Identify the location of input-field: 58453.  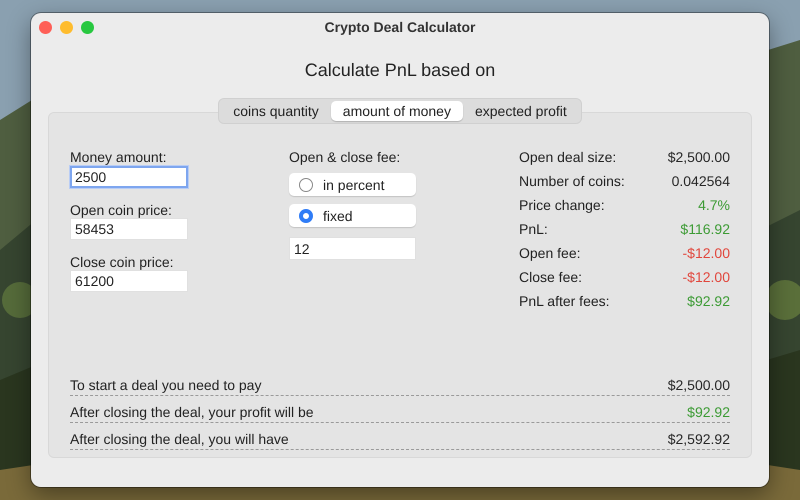
(129, 229).